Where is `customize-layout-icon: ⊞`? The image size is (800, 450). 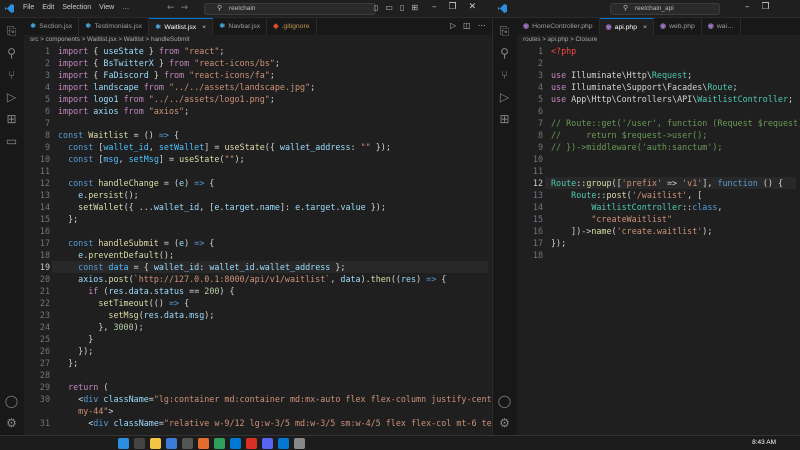 customize-layout-icon: ⊞ is located at coordinates (414, 7).